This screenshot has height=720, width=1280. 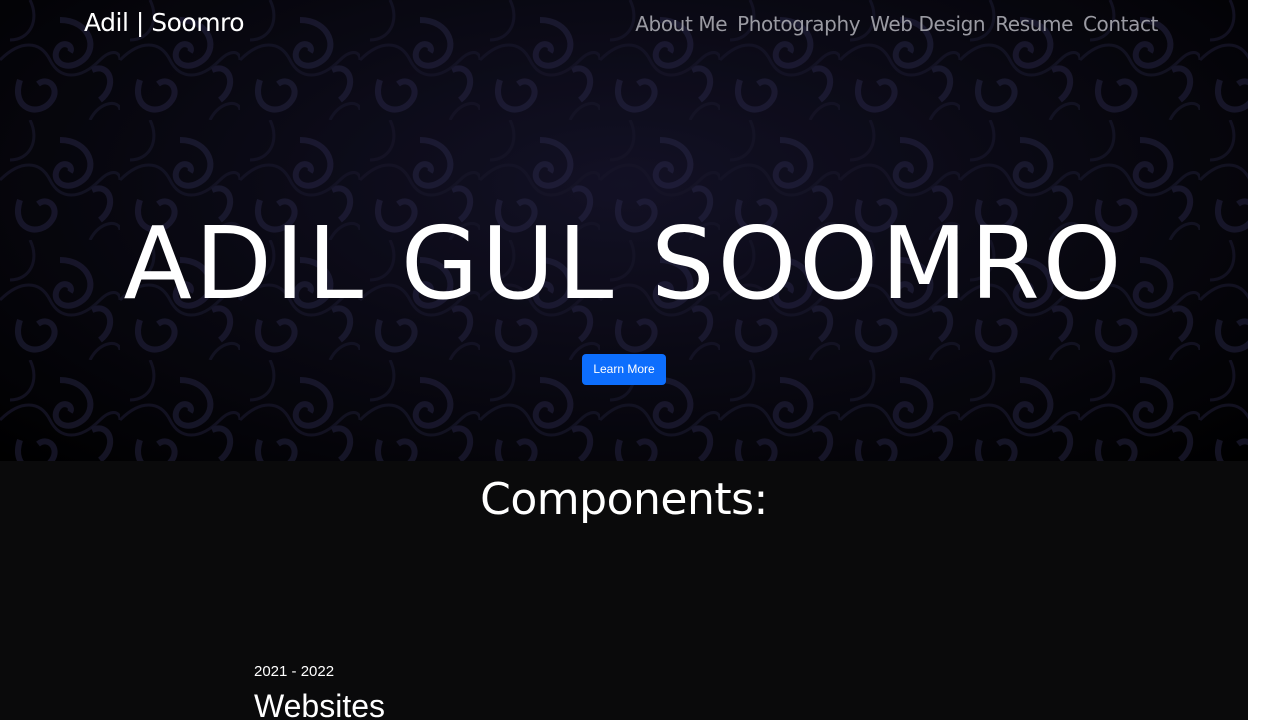 What do you see at coordinates (1034, 24) in the screenshot?
I see `nav-item-resume: Resume` at bounding box center [1034, 24].